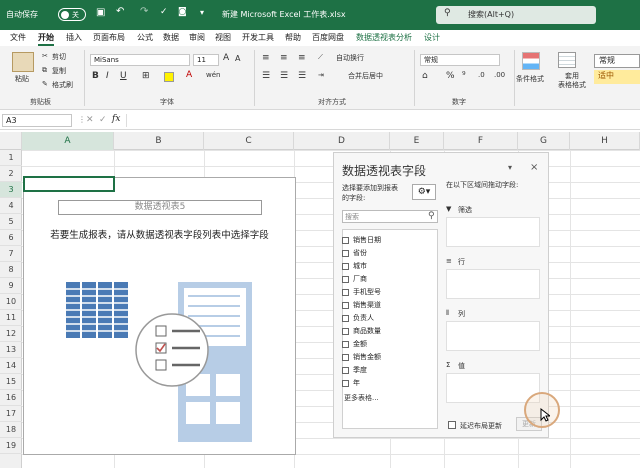  Describe the element at coordinates (45, 56) in the screenshot. I see `scissors-icon: ✂` at that location.